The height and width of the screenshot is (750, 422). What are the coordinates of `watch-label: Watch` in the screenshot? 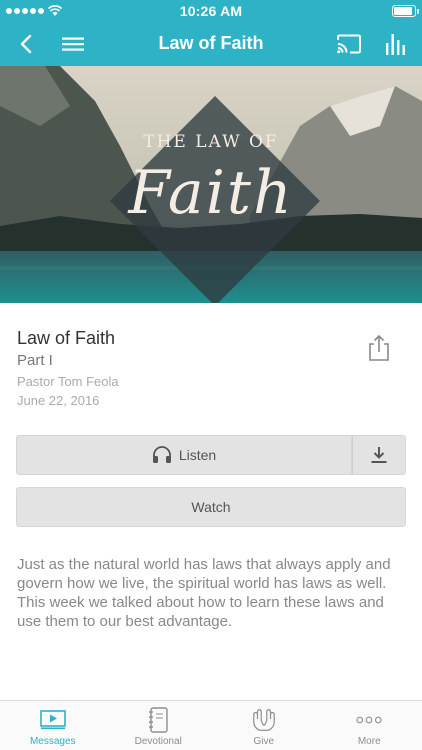 It's located at (211, 507).